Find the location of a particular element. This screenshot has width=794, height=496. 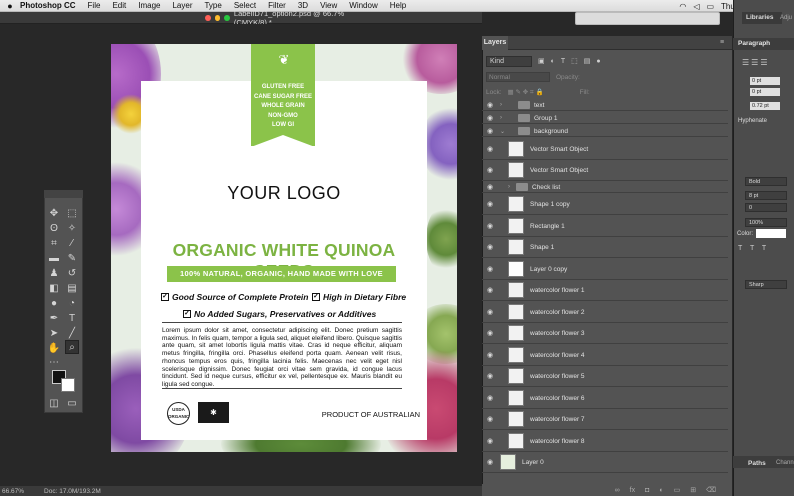

layer-row: ◉ watercolor flower 2 is located at coordinates (605, 312).